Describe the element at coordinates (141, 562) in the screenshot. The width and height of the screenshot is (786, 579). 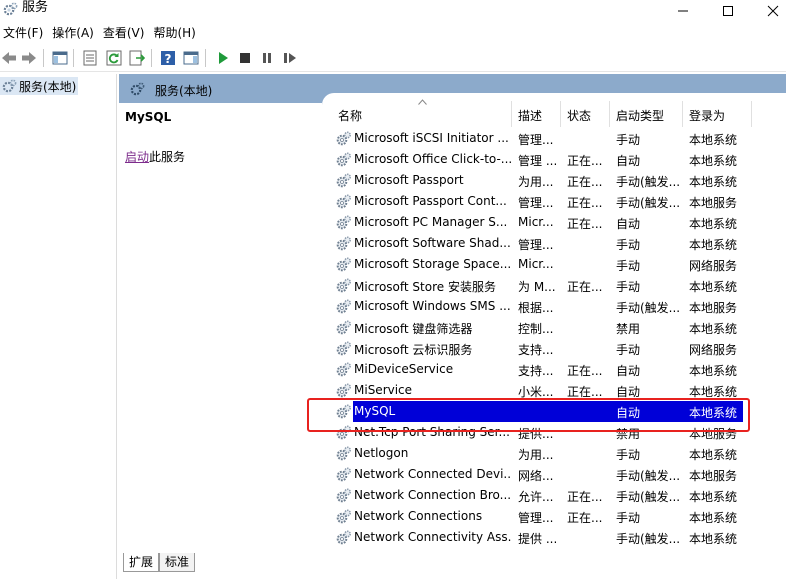
I see `tab-extended: 扩展` at that location.